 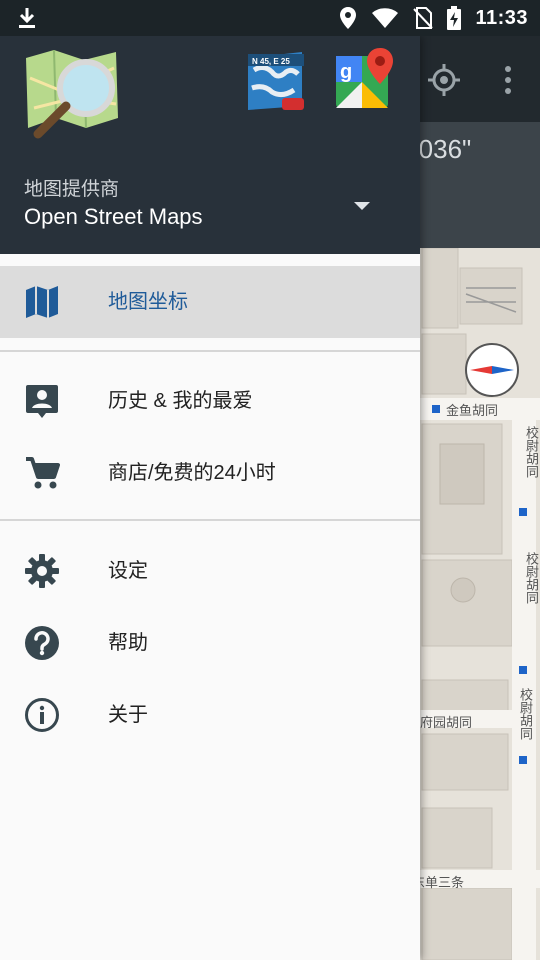 What do you see at coordinates (42, 401) in the screenshot?
I see `account-box-icon` at bounding box center [42, 401].